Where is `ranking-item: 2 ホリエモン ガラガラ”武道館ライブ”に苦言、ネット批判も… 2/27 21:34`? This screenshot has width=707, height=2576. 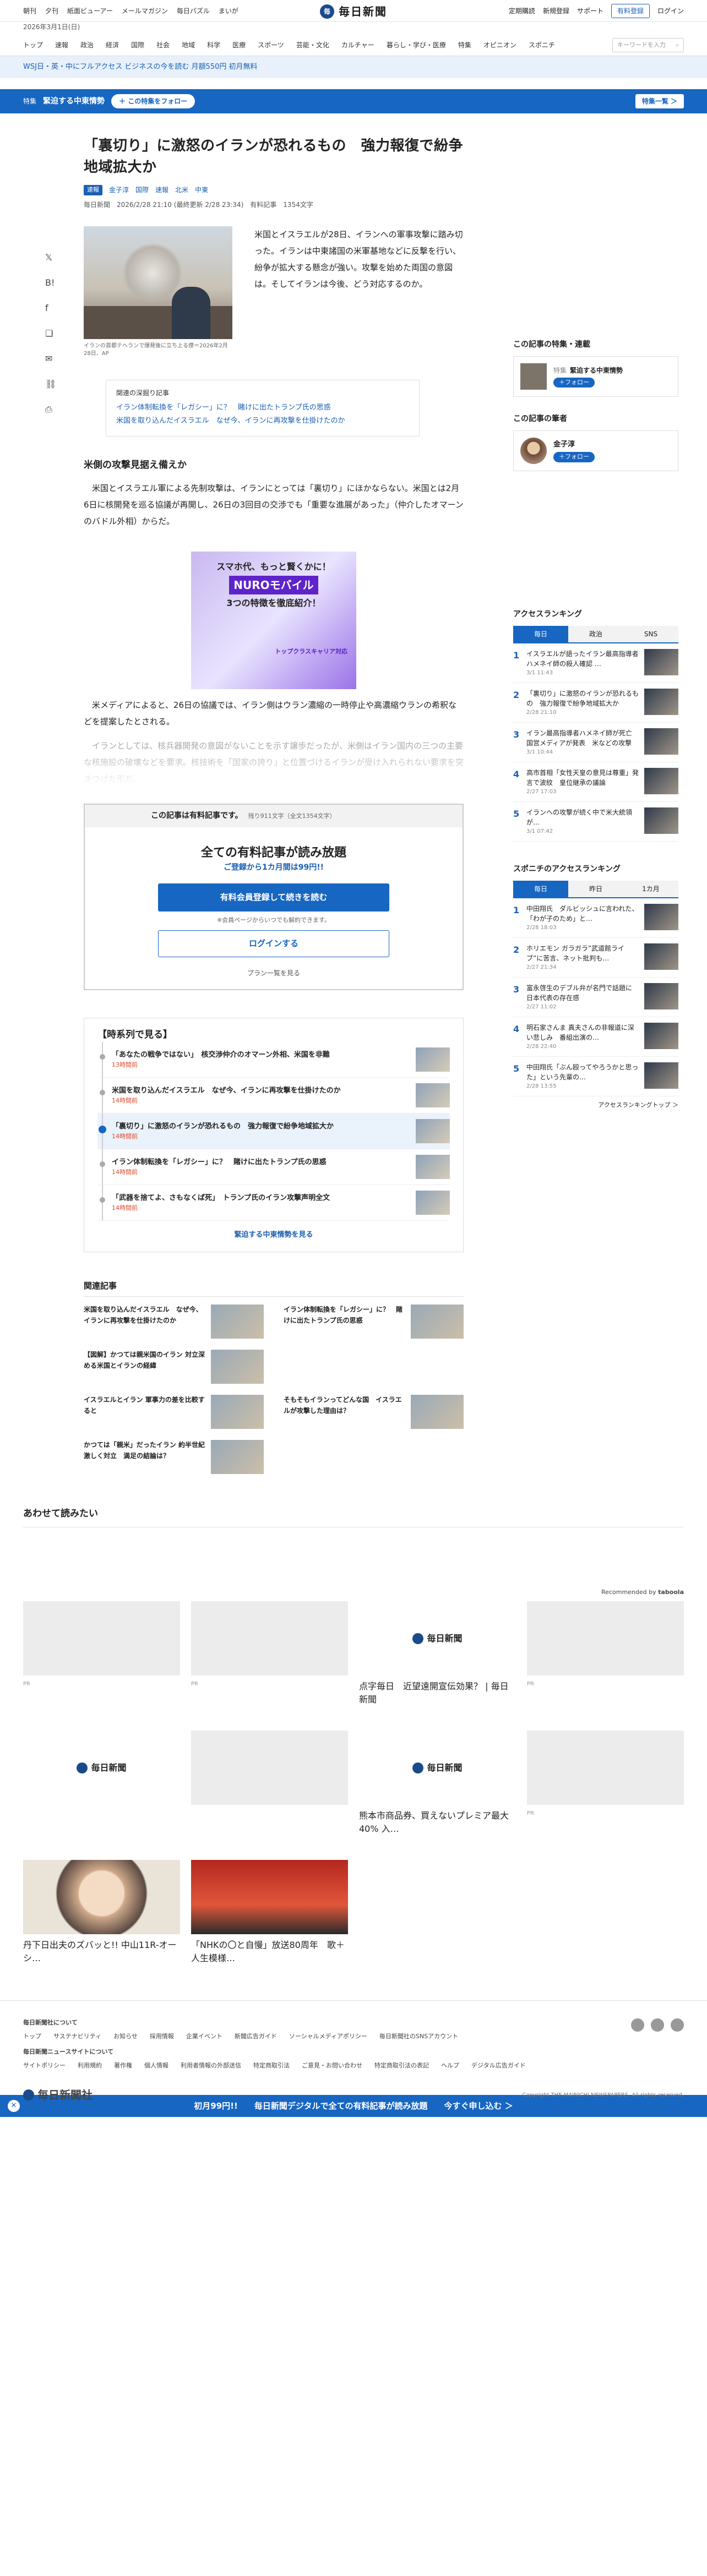
ranking-item: 2 ホリエモン ガラガラ”武道館ライブ”に苦言、ネット批判も… 2/27 21:34 is located at coordinates (595, 958).